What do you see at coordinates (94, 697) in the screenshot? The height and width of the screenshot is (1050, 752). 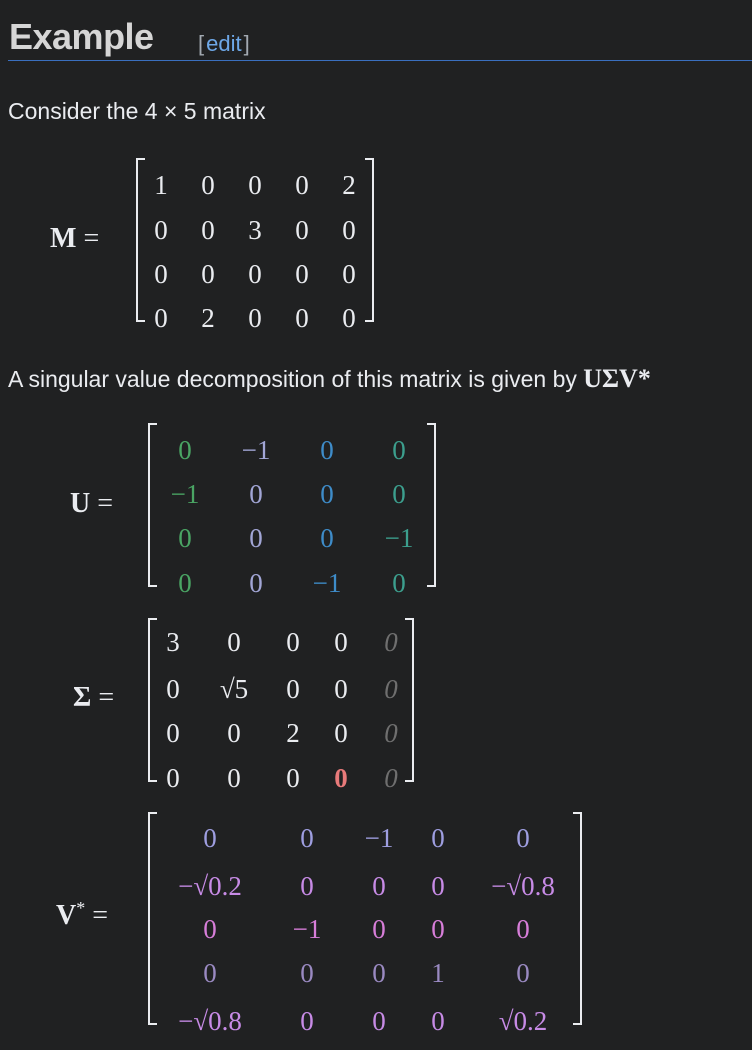 I see `matrix-sigma-label: Σ =` at bounding box center [94, 697].